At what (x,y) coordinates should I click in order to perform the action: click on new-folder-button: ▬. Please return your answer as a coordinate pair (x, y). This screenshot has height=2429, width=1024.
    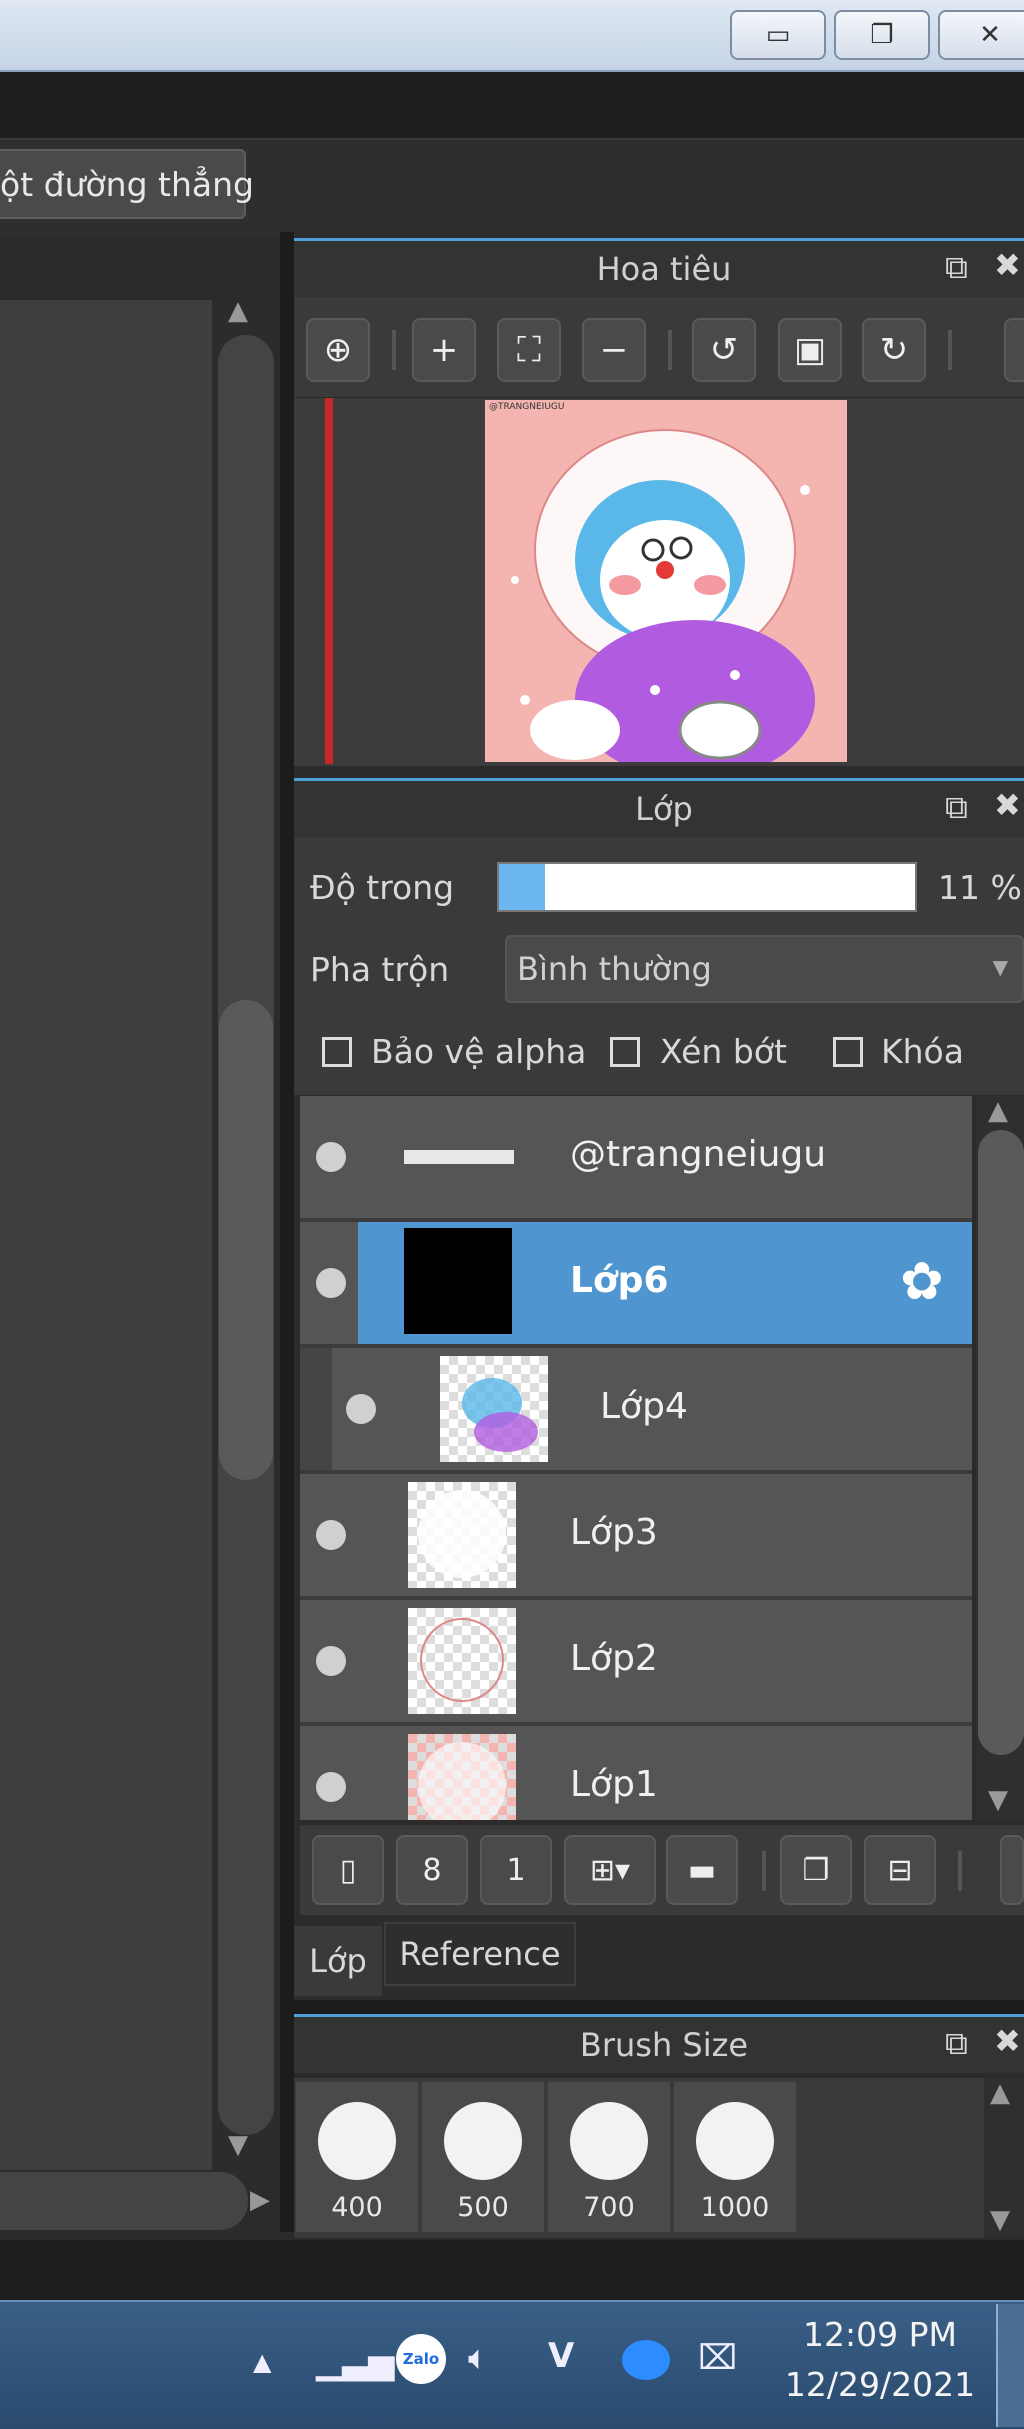
    Looking at the image, I should click on (702, 1870).